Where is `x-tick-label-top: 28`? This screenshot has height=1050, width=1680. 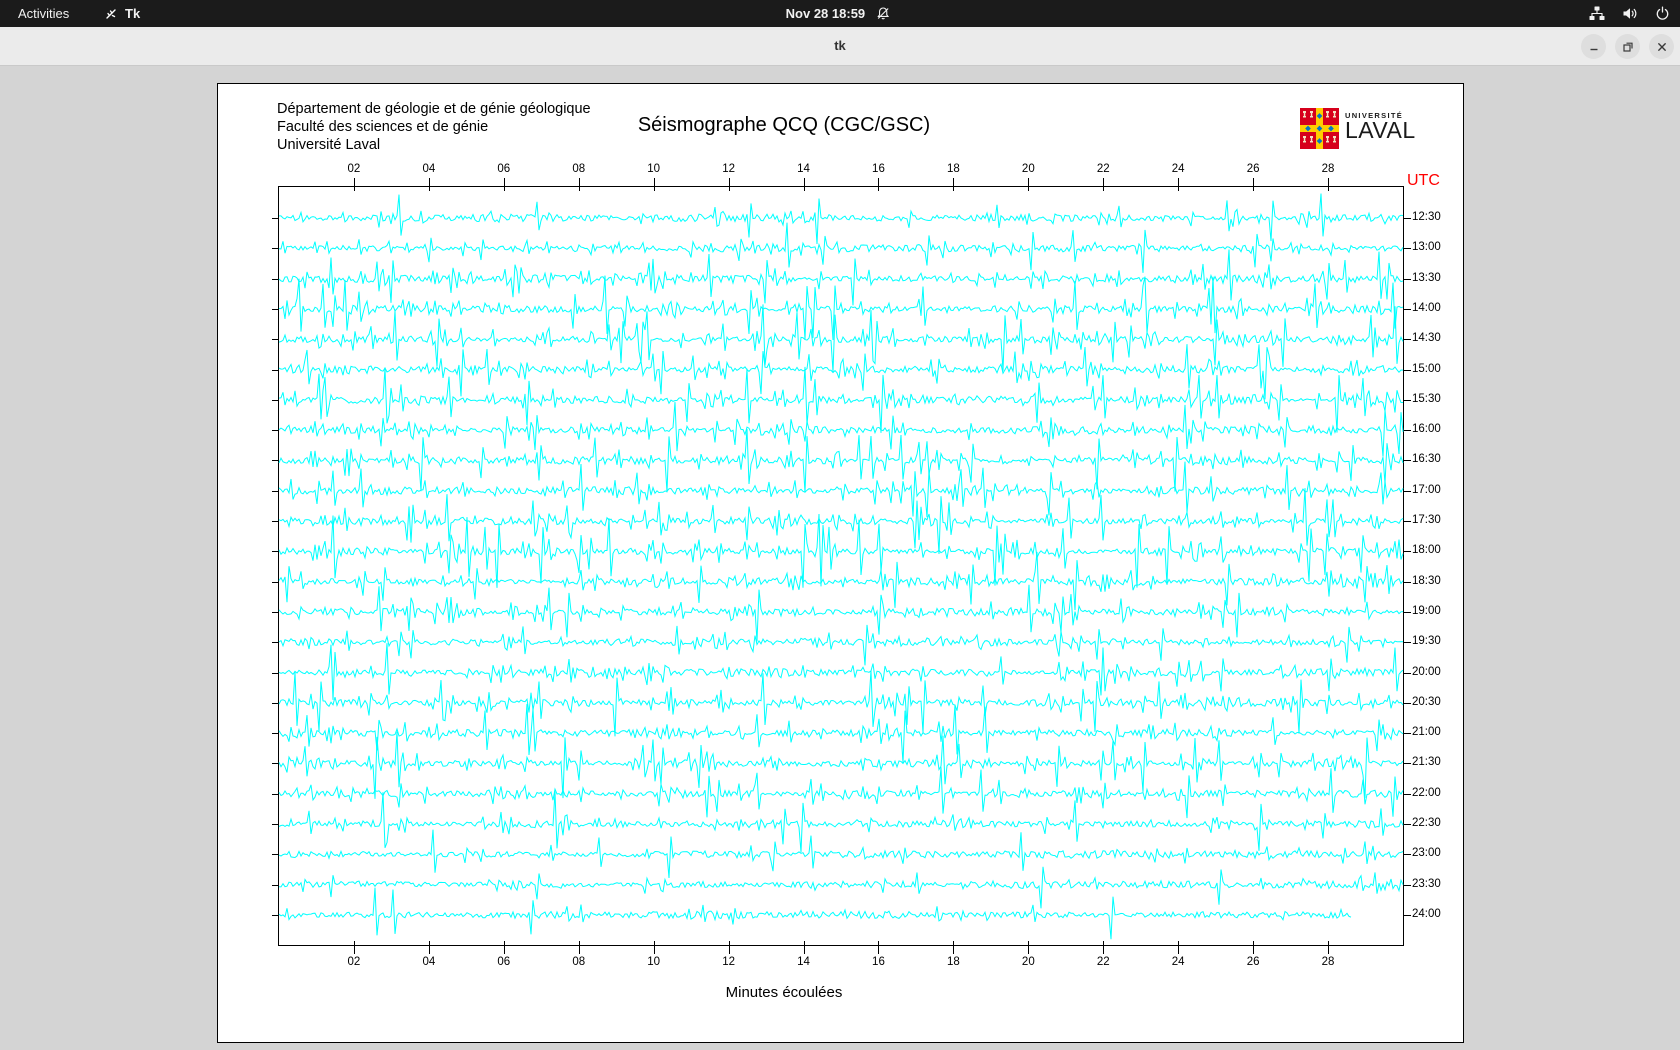
x-tick-label-top: 28 is located at coordinates (1328, 169).